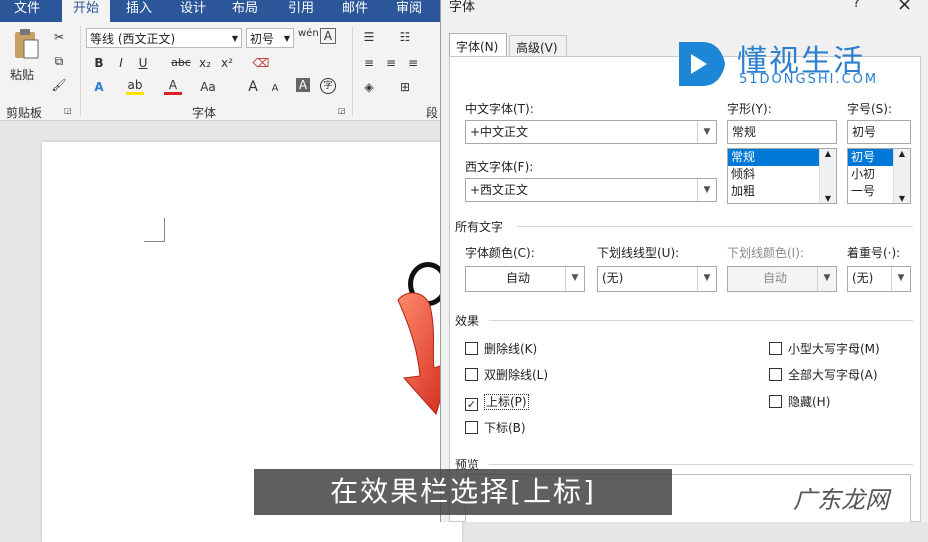 The height and width of the screenshot is (542, 928). I want to click on font-size-combo: 初号 ▼, so click(270, 38).